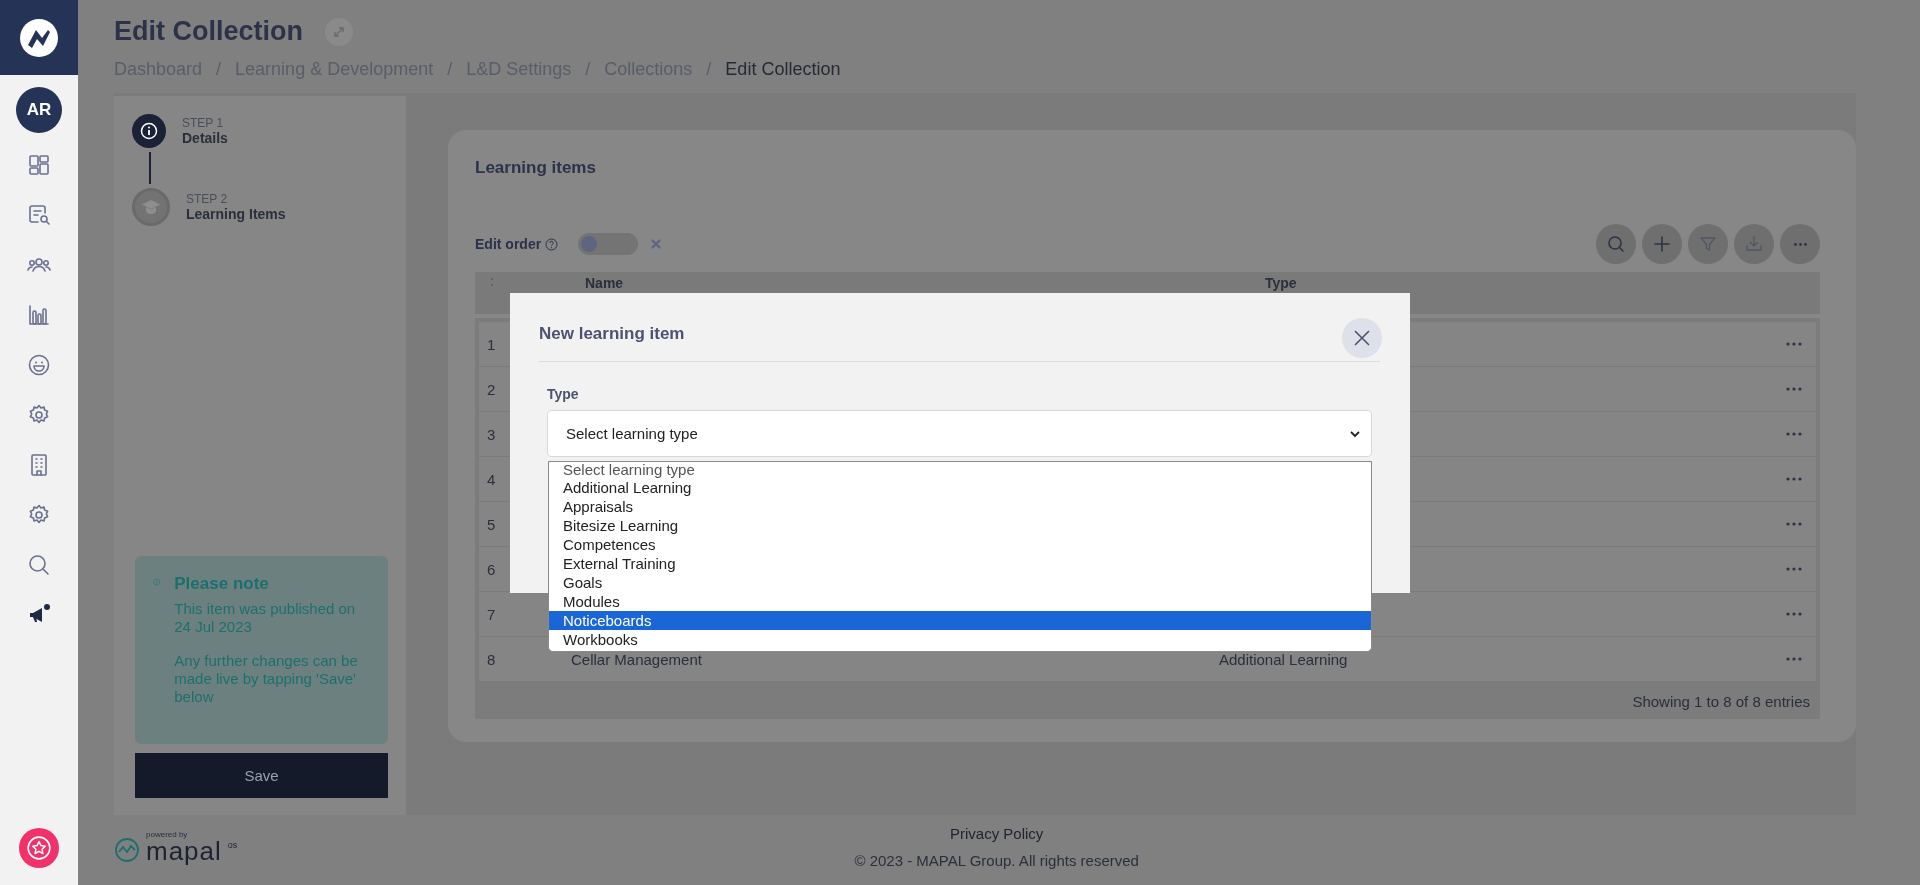  What do you see at coordinates (39, 215) in the screenshot?
I see `document-search-icon` at bounding box center [39, 215].